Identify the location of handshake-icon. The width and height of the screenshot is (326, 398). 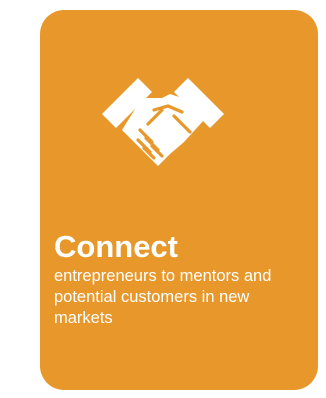
(163, 122).